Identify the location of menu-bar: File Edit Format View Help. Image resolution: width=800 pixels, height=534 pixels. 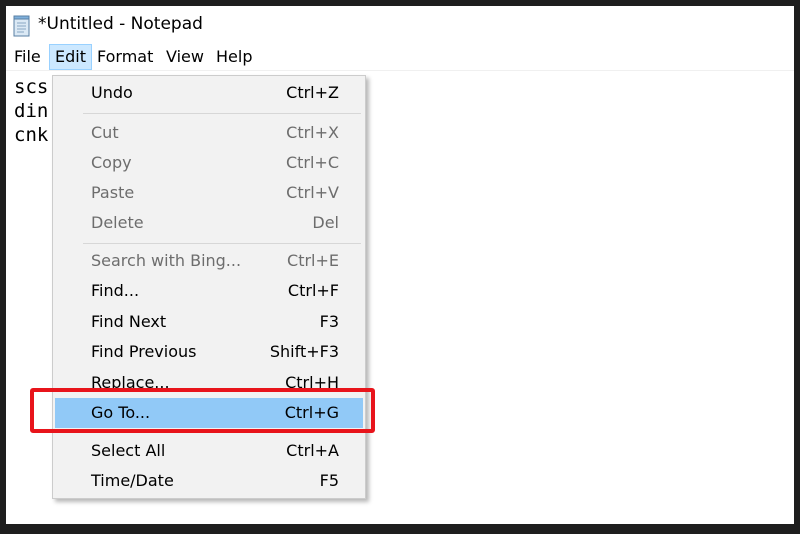
(400, 57).